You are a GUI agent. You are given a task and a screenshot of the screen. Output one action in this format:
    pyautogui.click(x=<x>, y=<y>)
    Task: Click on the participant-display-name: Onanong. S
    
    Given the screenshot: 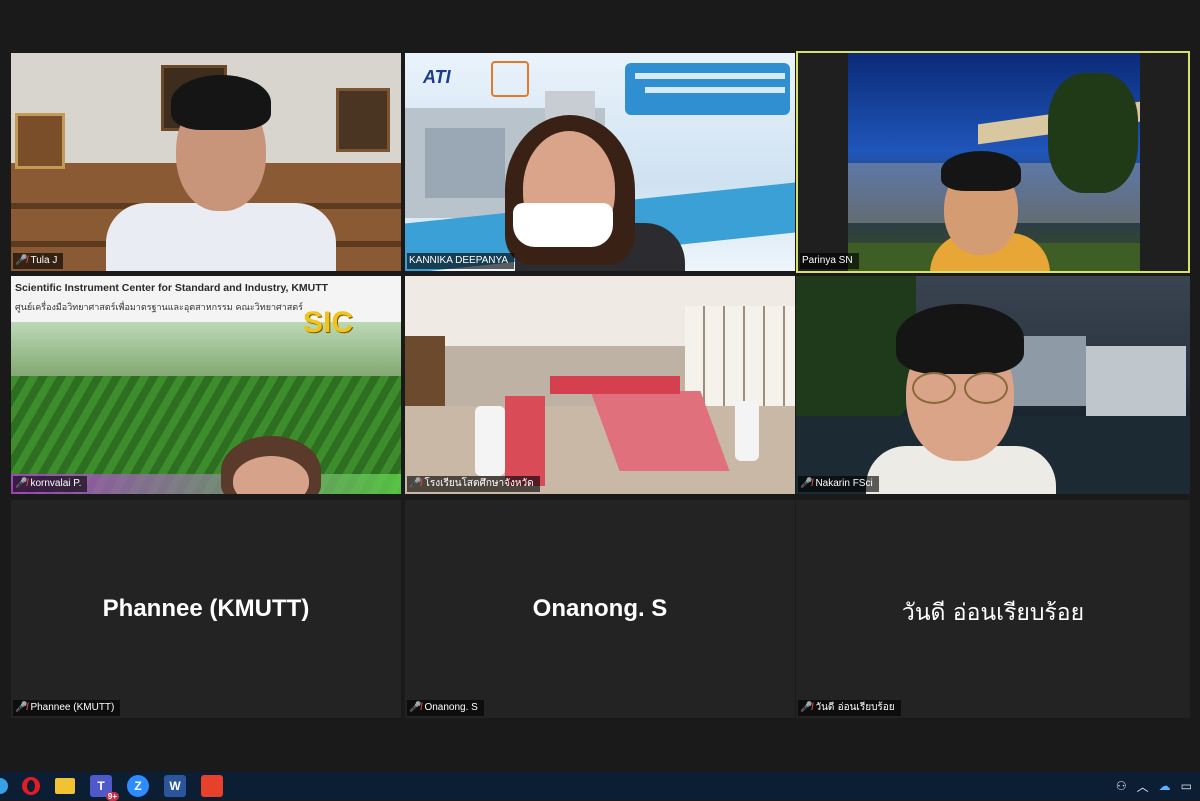 What is the action you would take?
    pyautogui.click(x=600, y=608)
    